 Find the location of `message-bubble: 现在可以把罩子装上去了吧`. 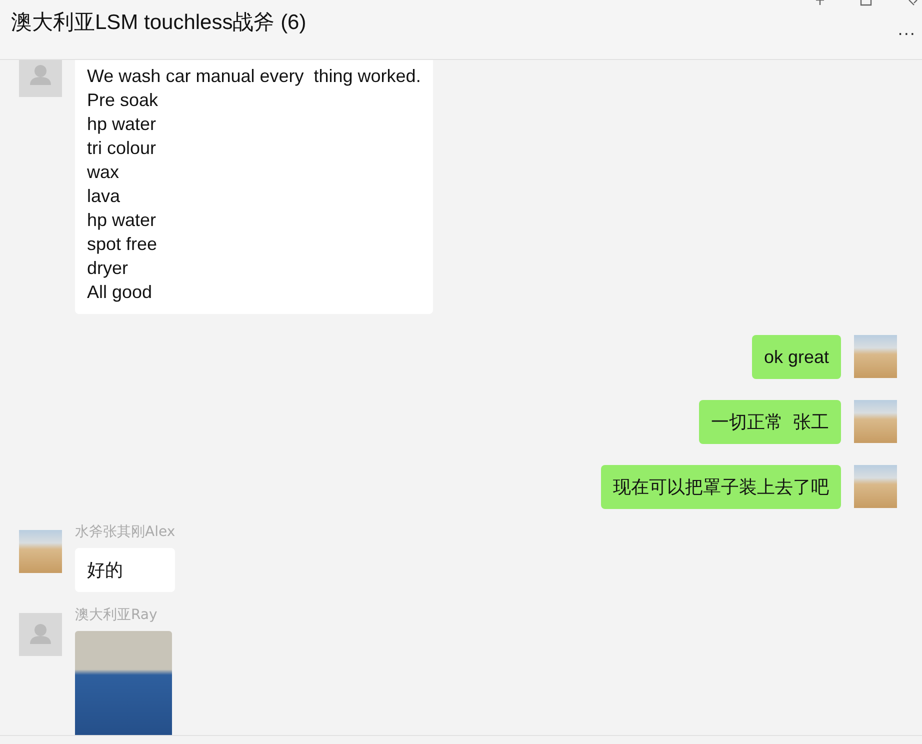

message-bubble: 现在可以把罩子装上去了吧 is located at coordinates (721, 487).